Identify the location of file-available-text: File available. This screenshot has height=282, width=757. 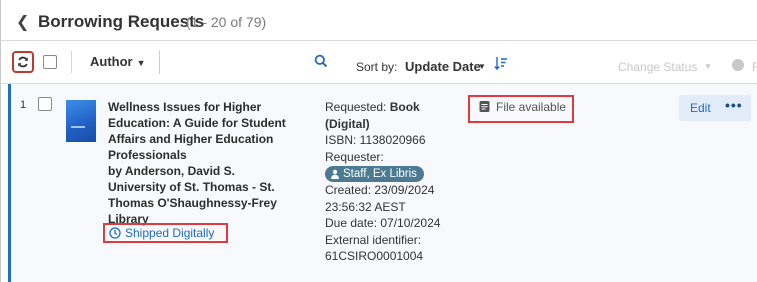
(531, 107).